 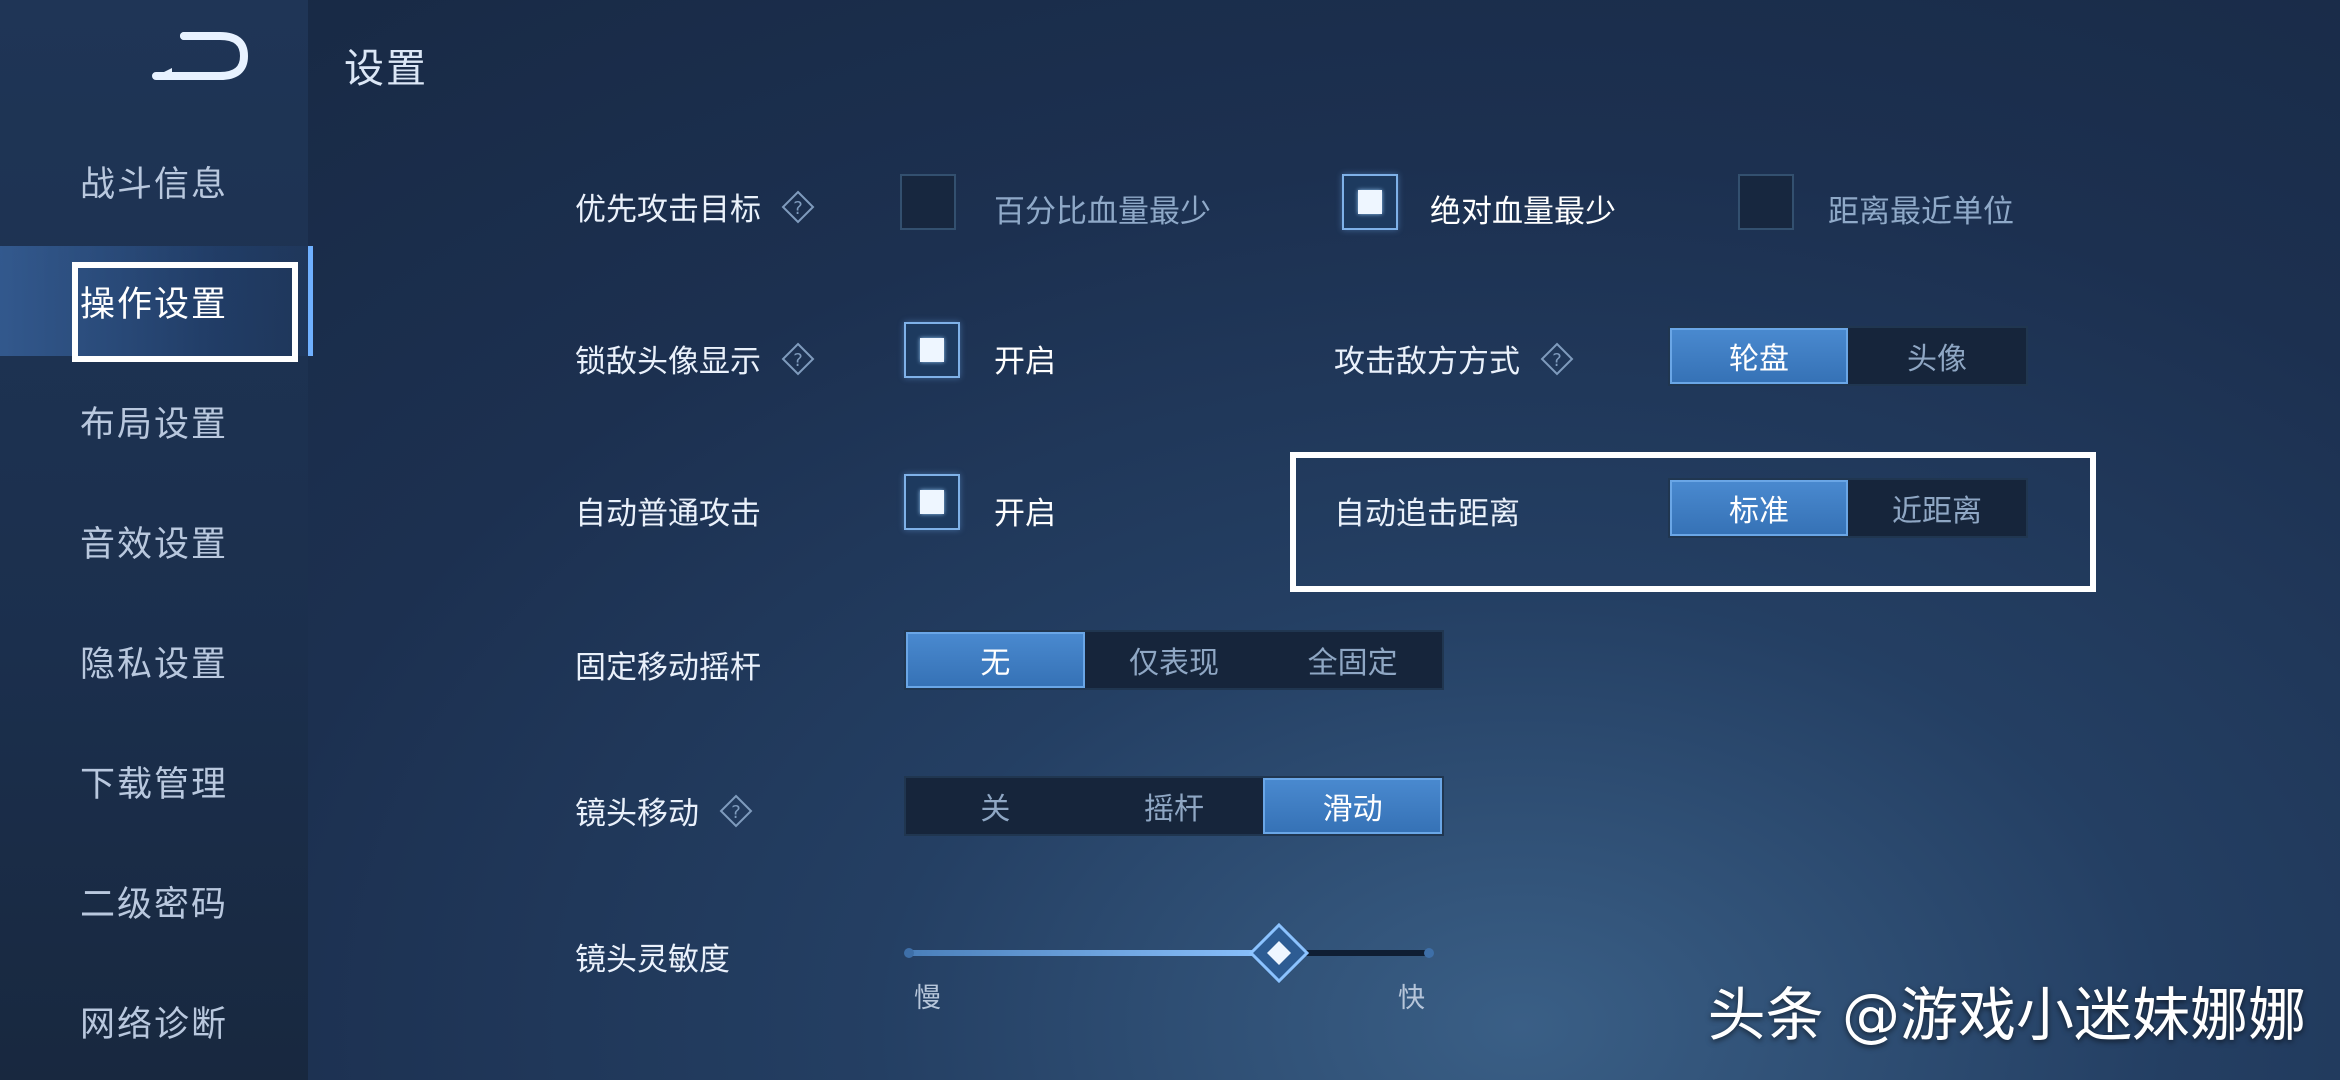 What do you see at coordinates (1759, 508) in the screenshot?
I see `segment-standard: 标准` at bounding box center [1759, 508].